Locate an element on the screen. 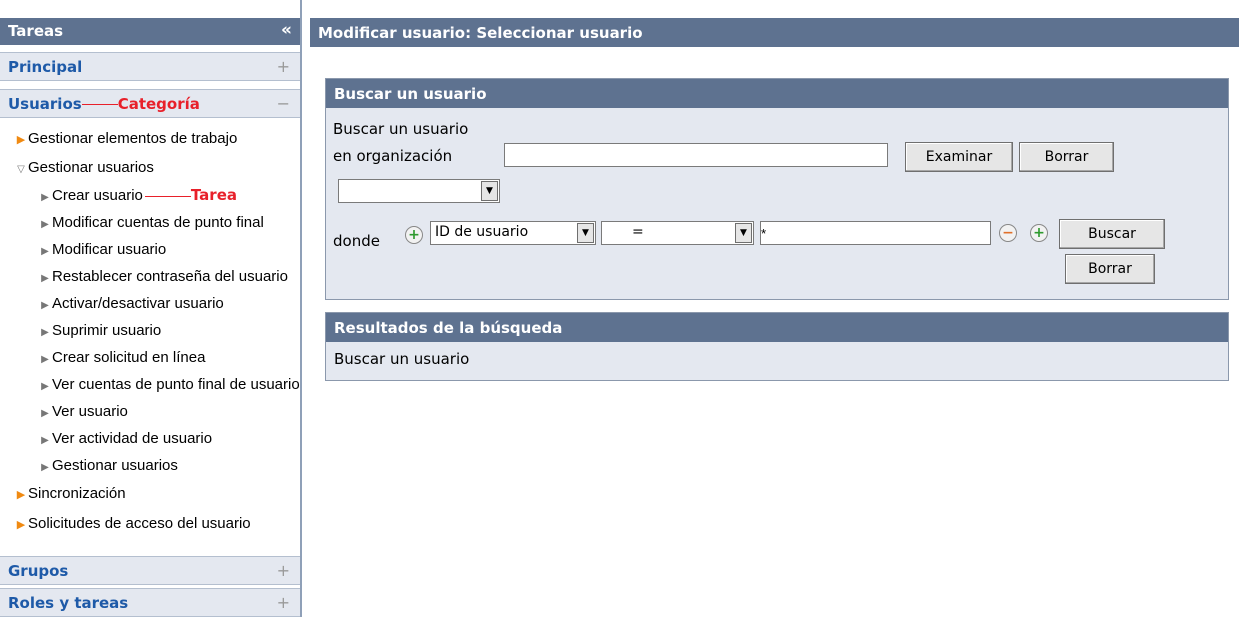 This screenshot has height=617, width=1239. task-ver-usuario: ▶ Ver usuario is located at coordinates (188, 416).